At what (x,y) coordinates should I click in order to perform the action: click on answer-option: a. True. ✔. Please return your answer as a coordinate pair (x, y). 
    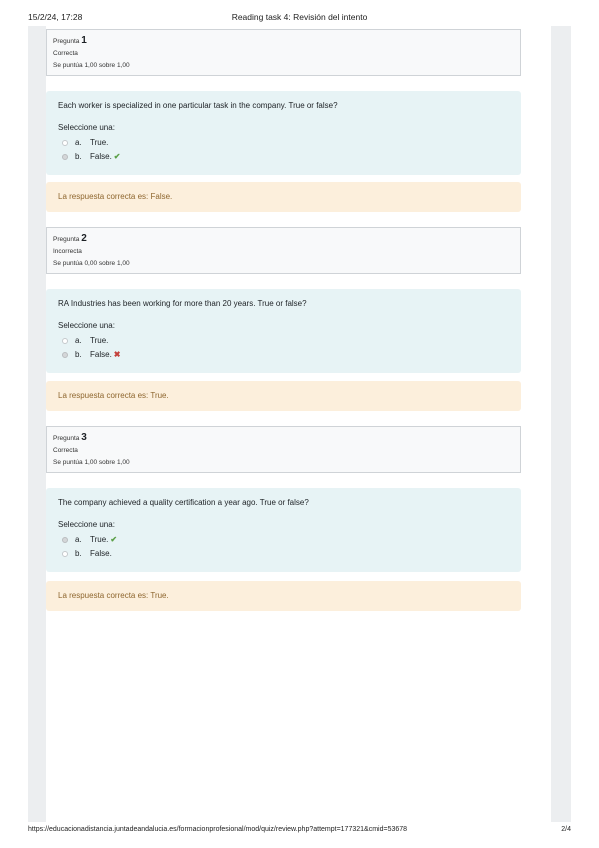
    Looking at the image, I should click on (283, 540).